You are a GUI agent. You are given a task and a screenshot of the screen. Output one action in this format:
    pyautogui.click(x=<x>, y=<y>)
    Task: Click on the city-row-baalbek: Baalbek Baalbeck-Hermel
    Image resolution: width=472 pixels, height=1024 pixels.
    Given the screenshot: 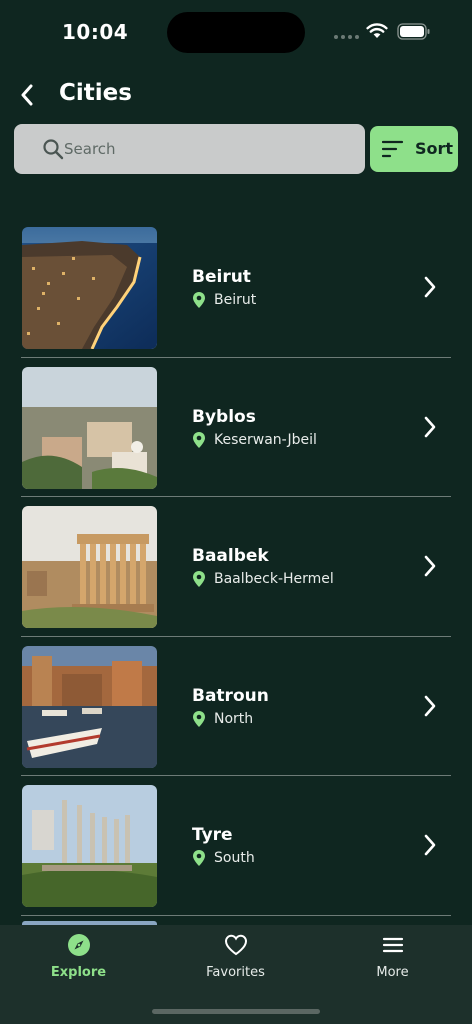 What is the action you would take?
    pyautogui.click(x=236, y=567)
    